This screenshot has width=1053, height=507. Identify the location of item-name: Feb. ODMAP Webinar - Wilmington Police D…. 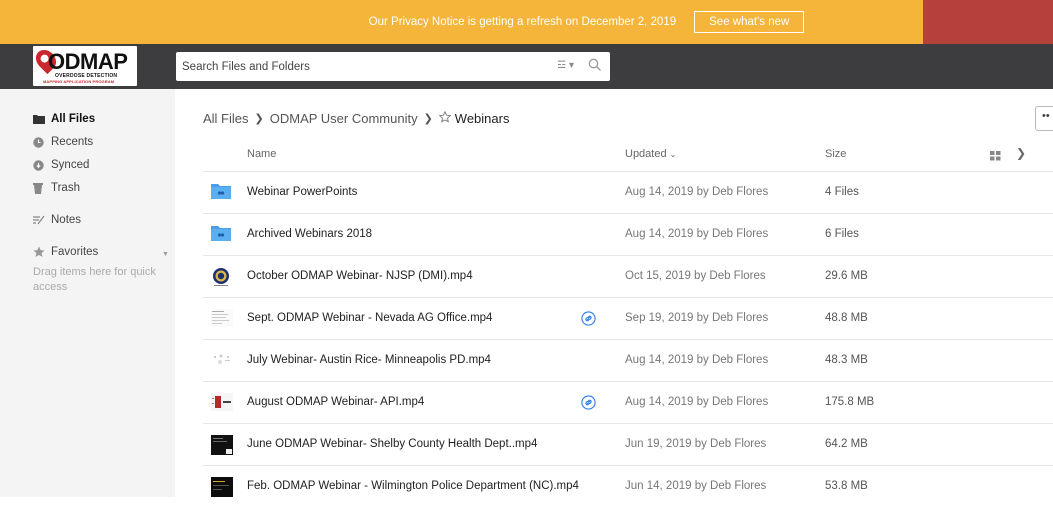
(413, 486).